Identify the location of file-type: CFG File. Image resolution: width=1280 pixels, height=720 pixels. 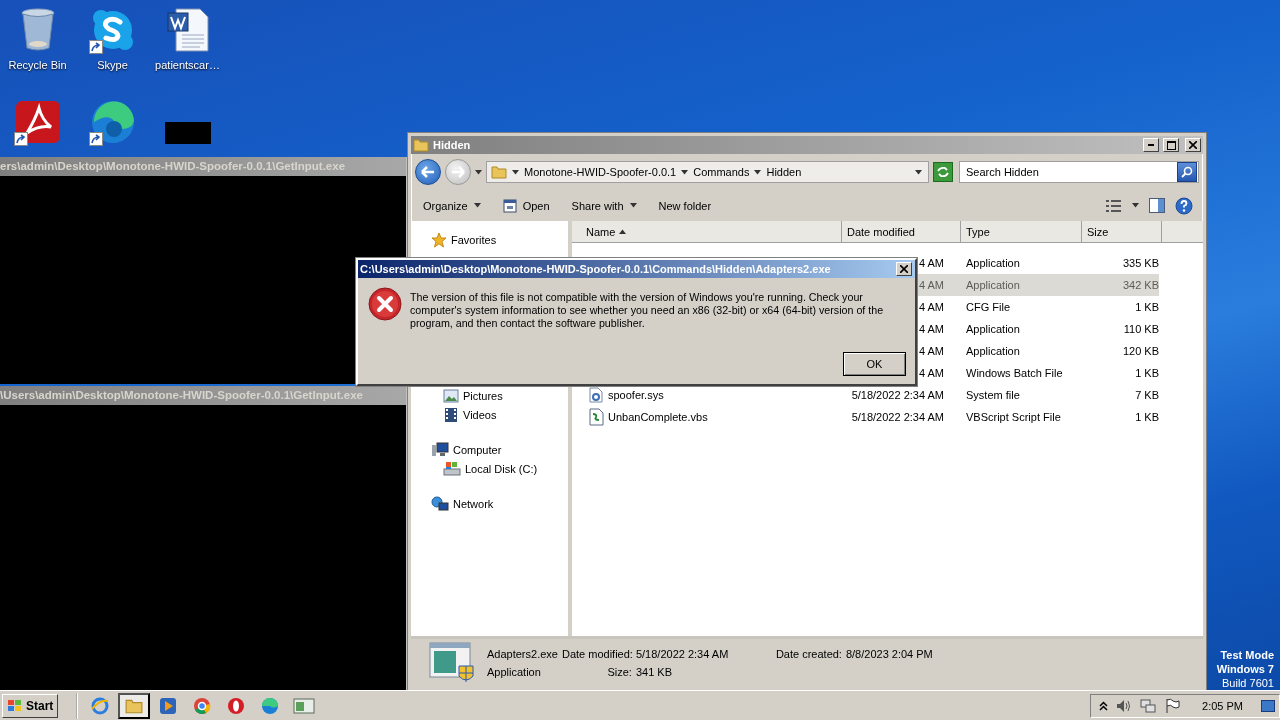
(988, 307).